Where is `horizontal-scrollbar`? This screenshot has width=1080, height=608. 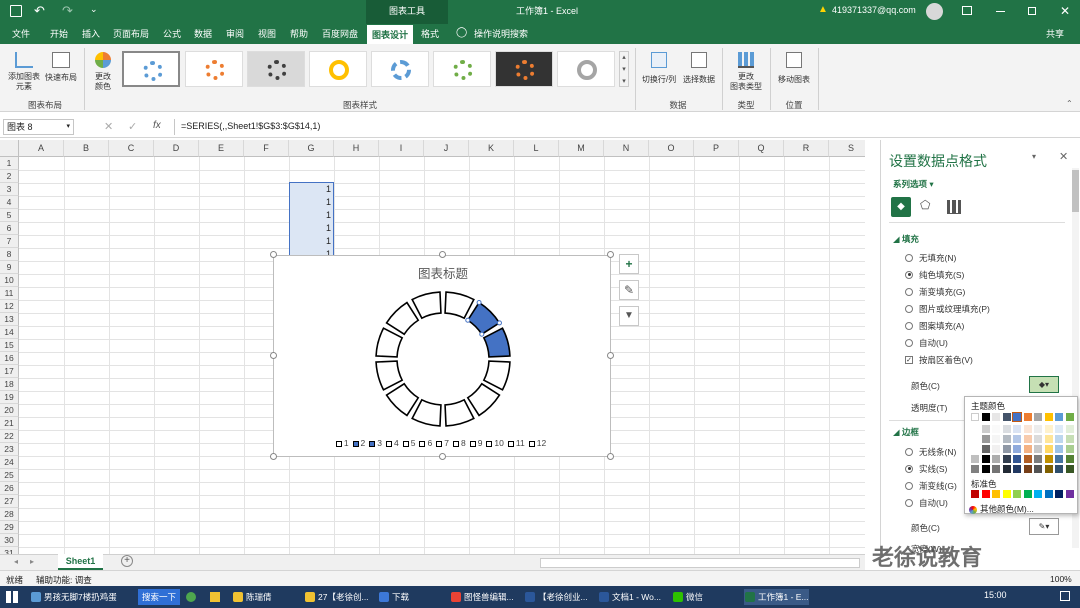 horizontal-scrollbar is located at coordinates (700, 563).